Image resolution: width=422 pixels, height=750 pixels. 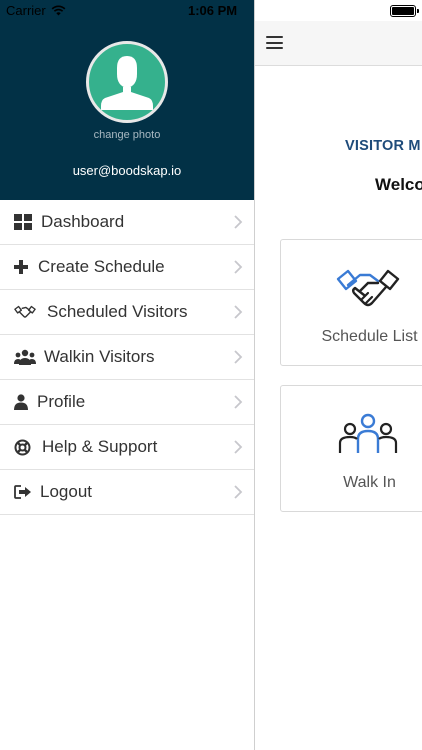 I want to click on menu-item-create-schedule: Create Schedule, so click(x=127, y=267).